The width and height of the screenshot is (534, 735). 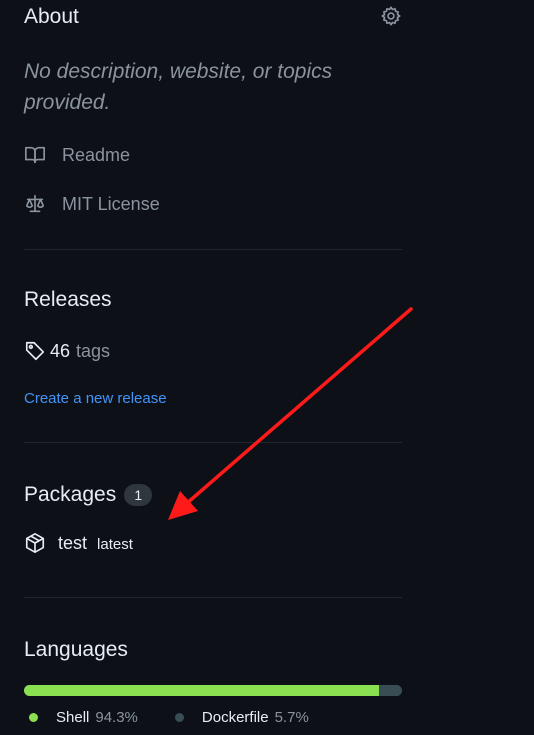 I want to click on tags-link: 46 tags, so click(x=67, y=351).